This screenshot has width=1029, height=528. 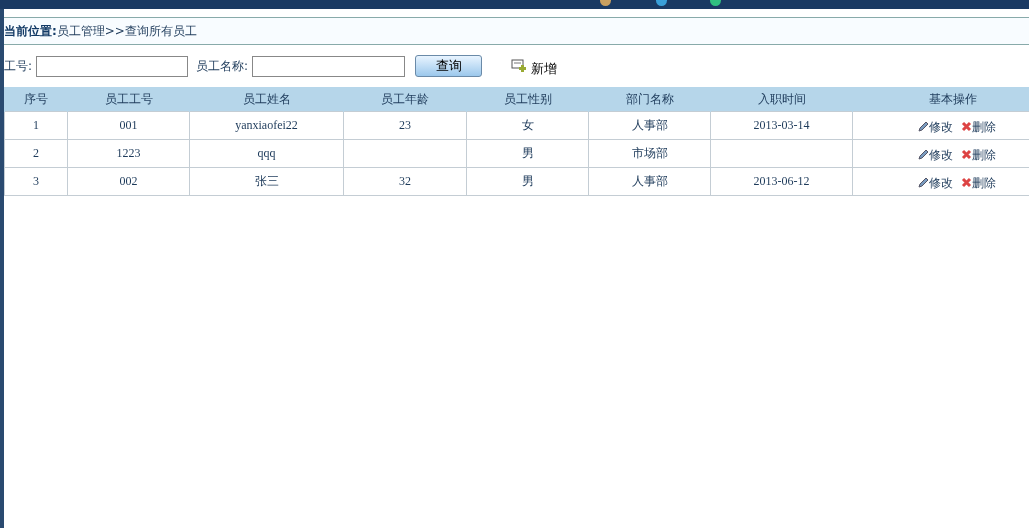 I want to click on breadcrumb-path: 员工管理>>查询所有员工, so click(x=126, y=31).